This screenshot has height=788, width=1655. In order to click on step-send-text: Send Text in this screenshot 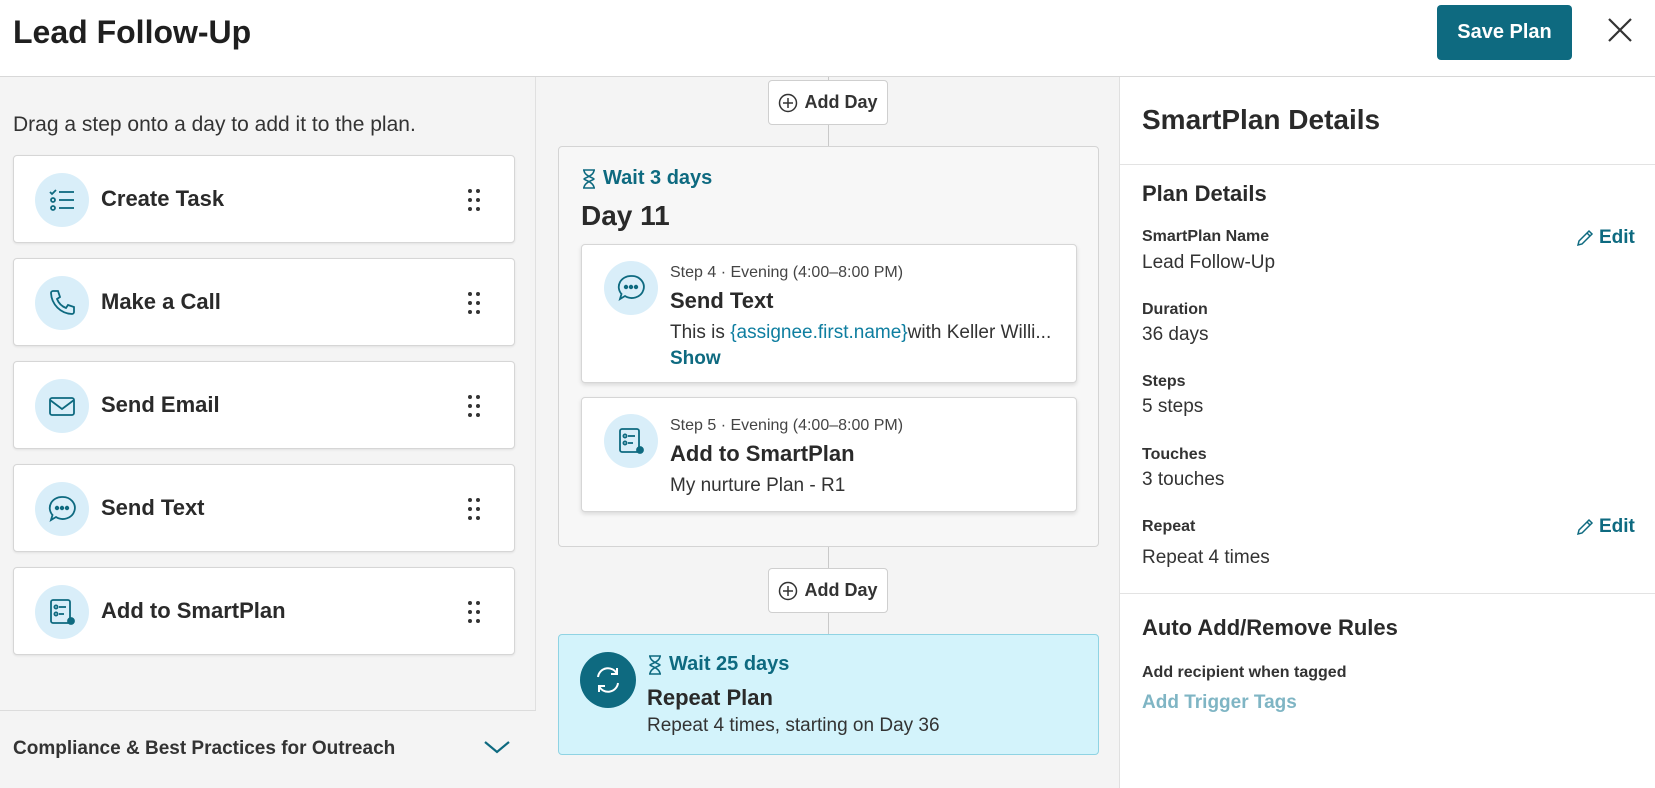, I will do `click(264, 508)`.